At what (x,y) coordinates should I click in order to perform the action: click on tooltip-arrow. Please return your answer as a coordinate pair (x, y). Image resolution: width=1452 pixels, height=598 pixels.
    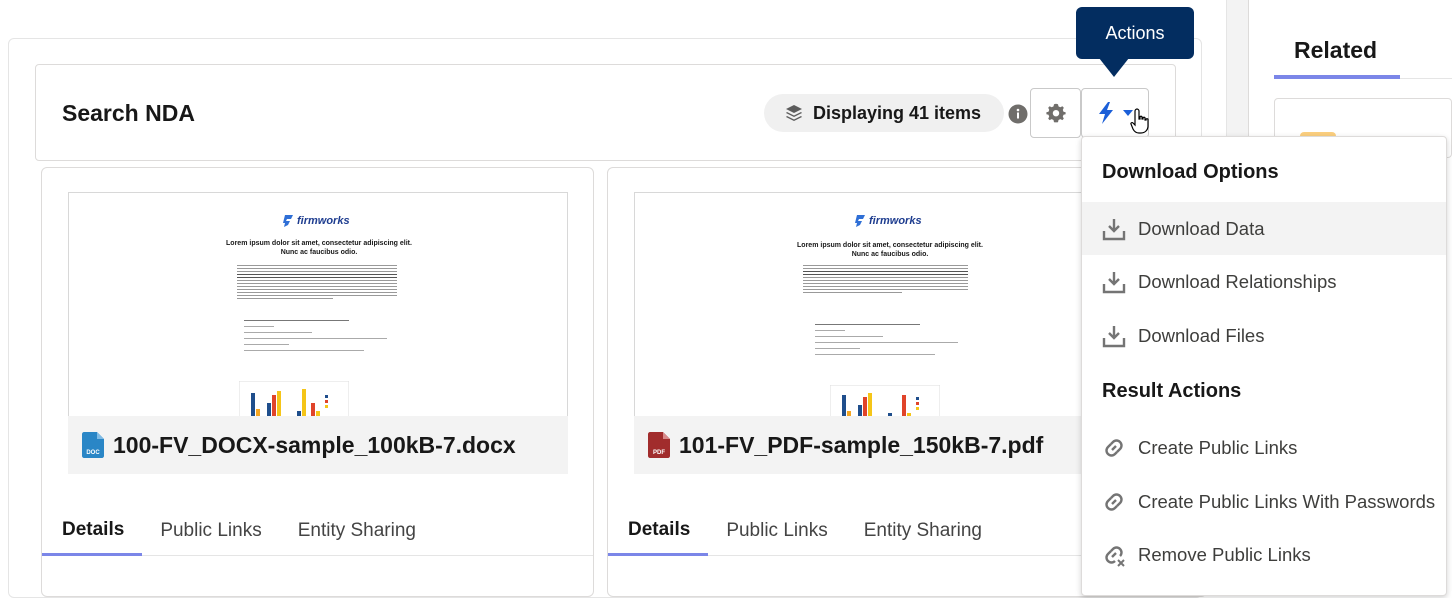
    Looking at the image, I should click on (1114, 67).